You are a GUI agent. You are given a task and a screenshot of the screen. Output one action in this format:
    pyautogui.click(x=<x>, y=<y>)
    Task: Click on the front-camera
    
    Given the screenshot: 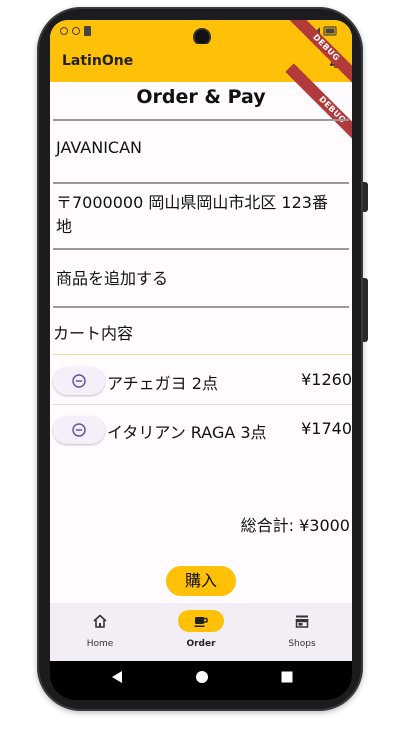 What is the action you would take?
    pyautogui.click(x=202, y=37)
    